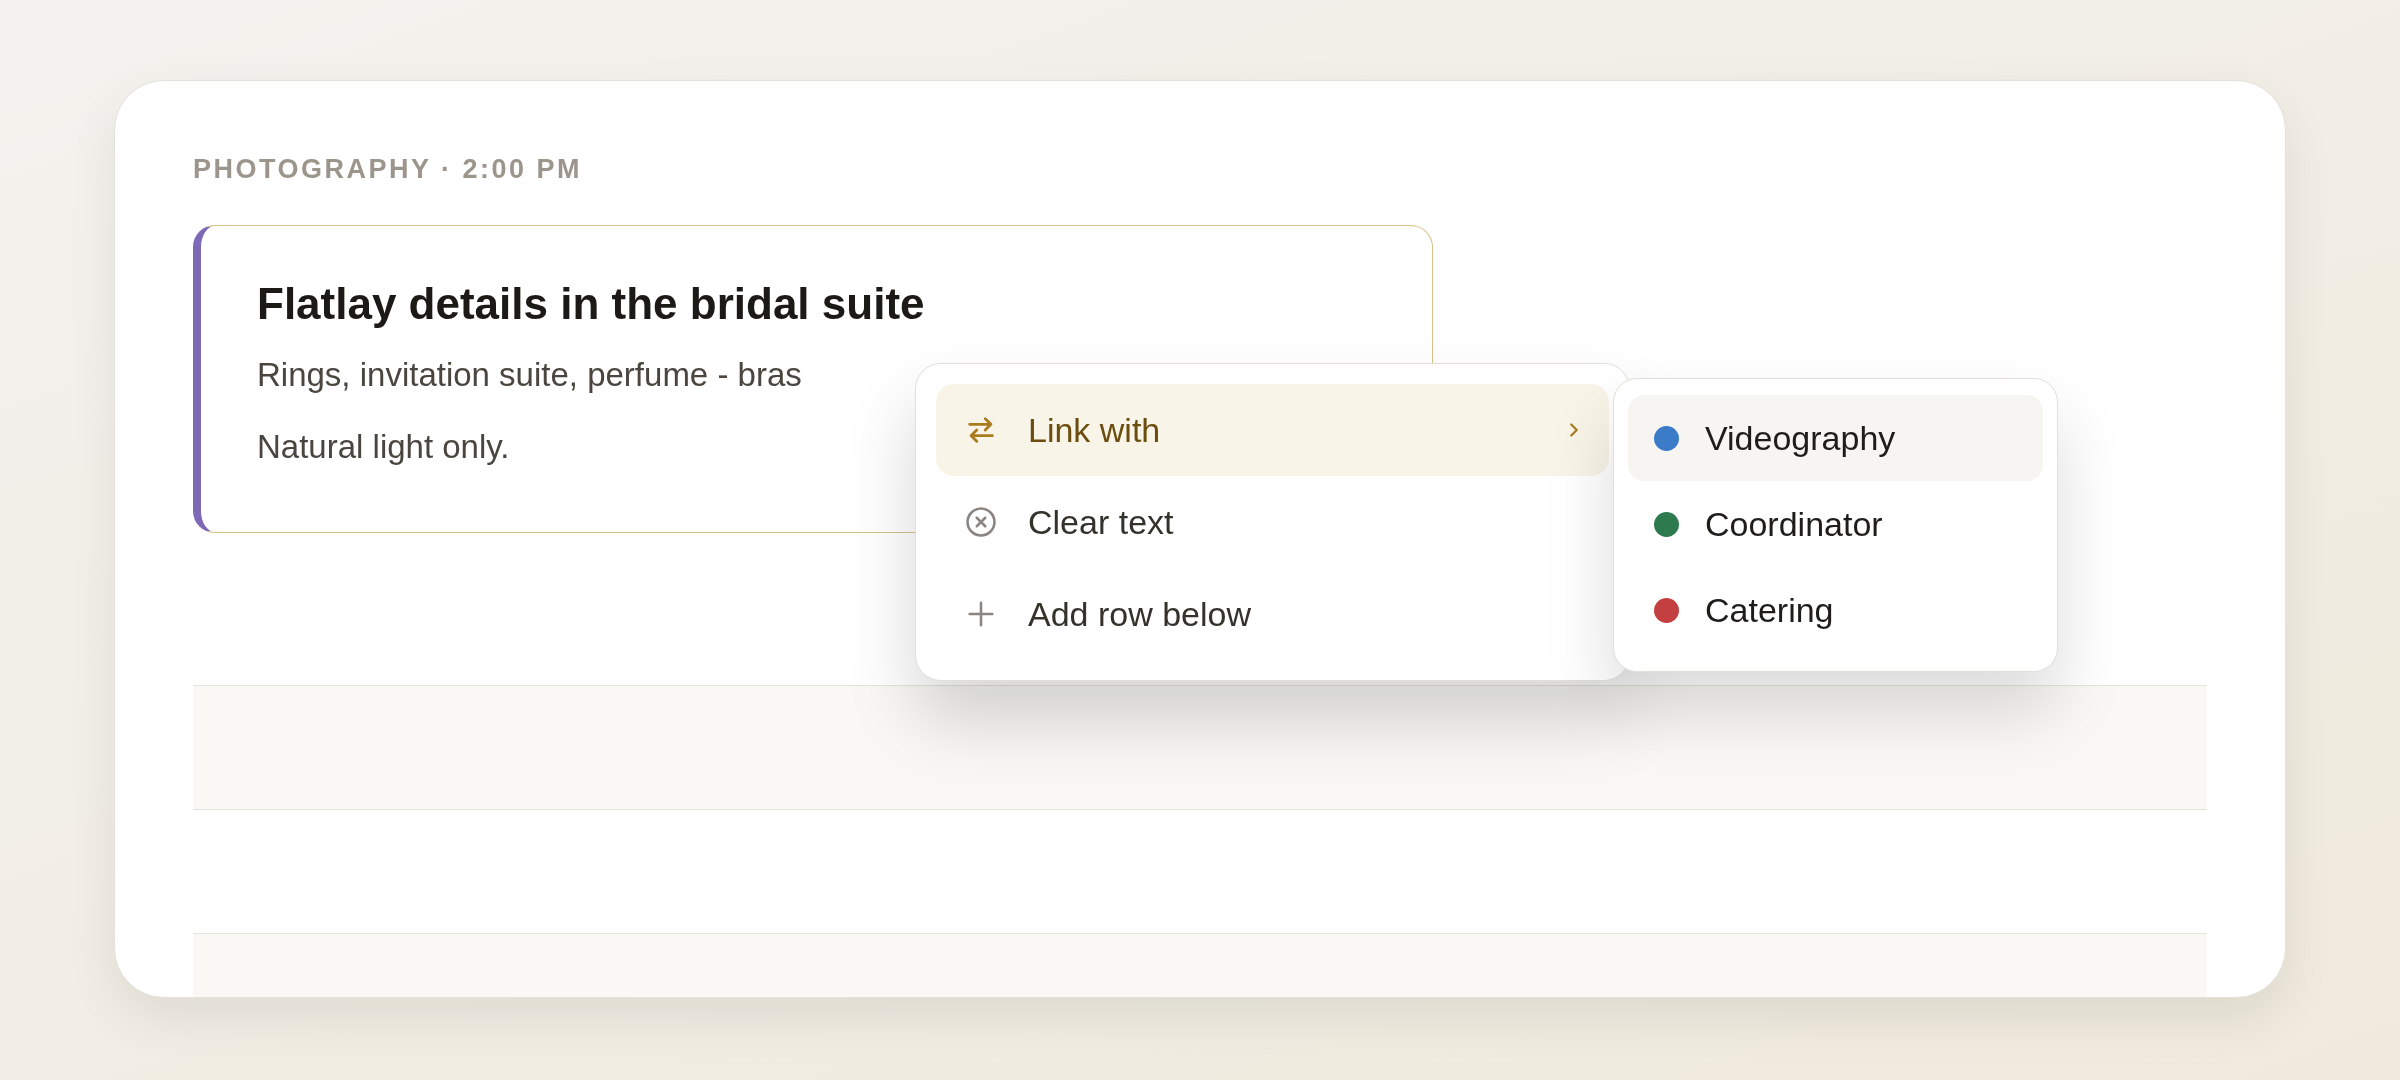  Describe the element at coordinates (1835, 610) in the screenshot. I see `submenu-item: Catering` at that location.